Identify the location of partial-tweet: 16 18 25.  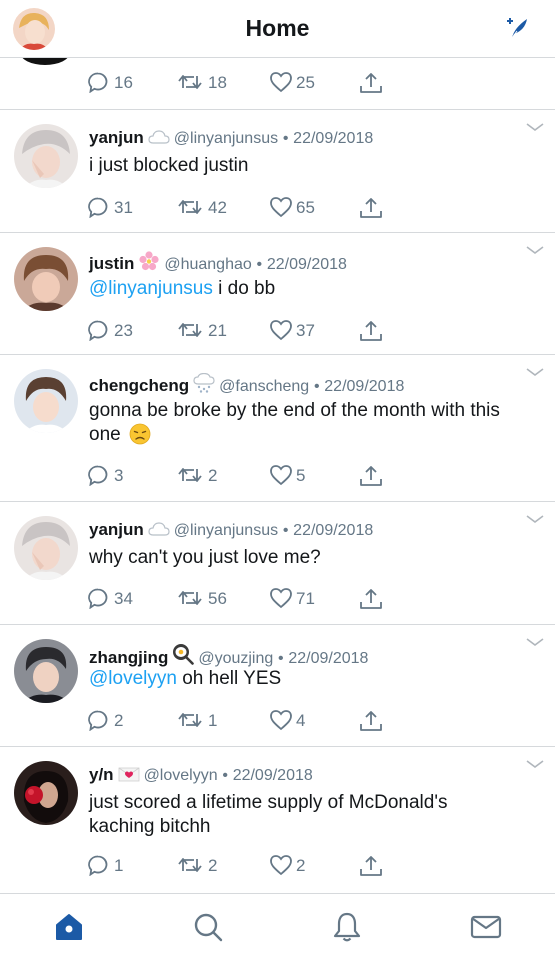
(277, 75).